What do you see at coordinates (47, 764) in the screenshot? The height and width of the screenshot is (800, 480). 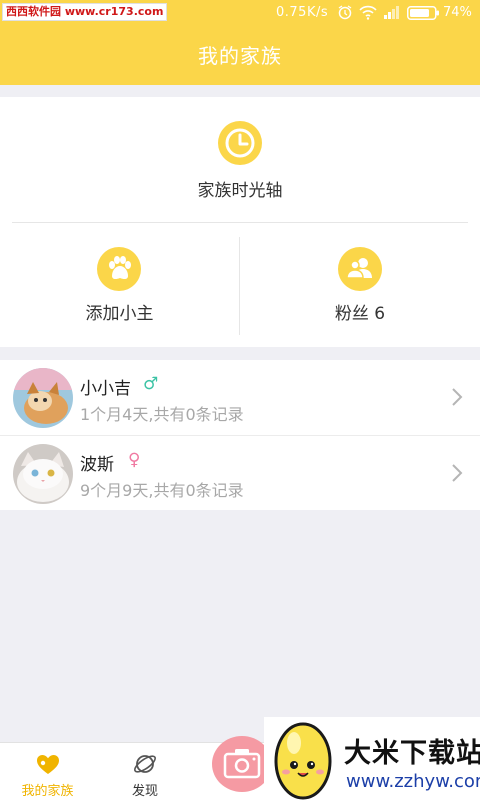 I see `family-heart-icon` at bounding box center [47, 764].